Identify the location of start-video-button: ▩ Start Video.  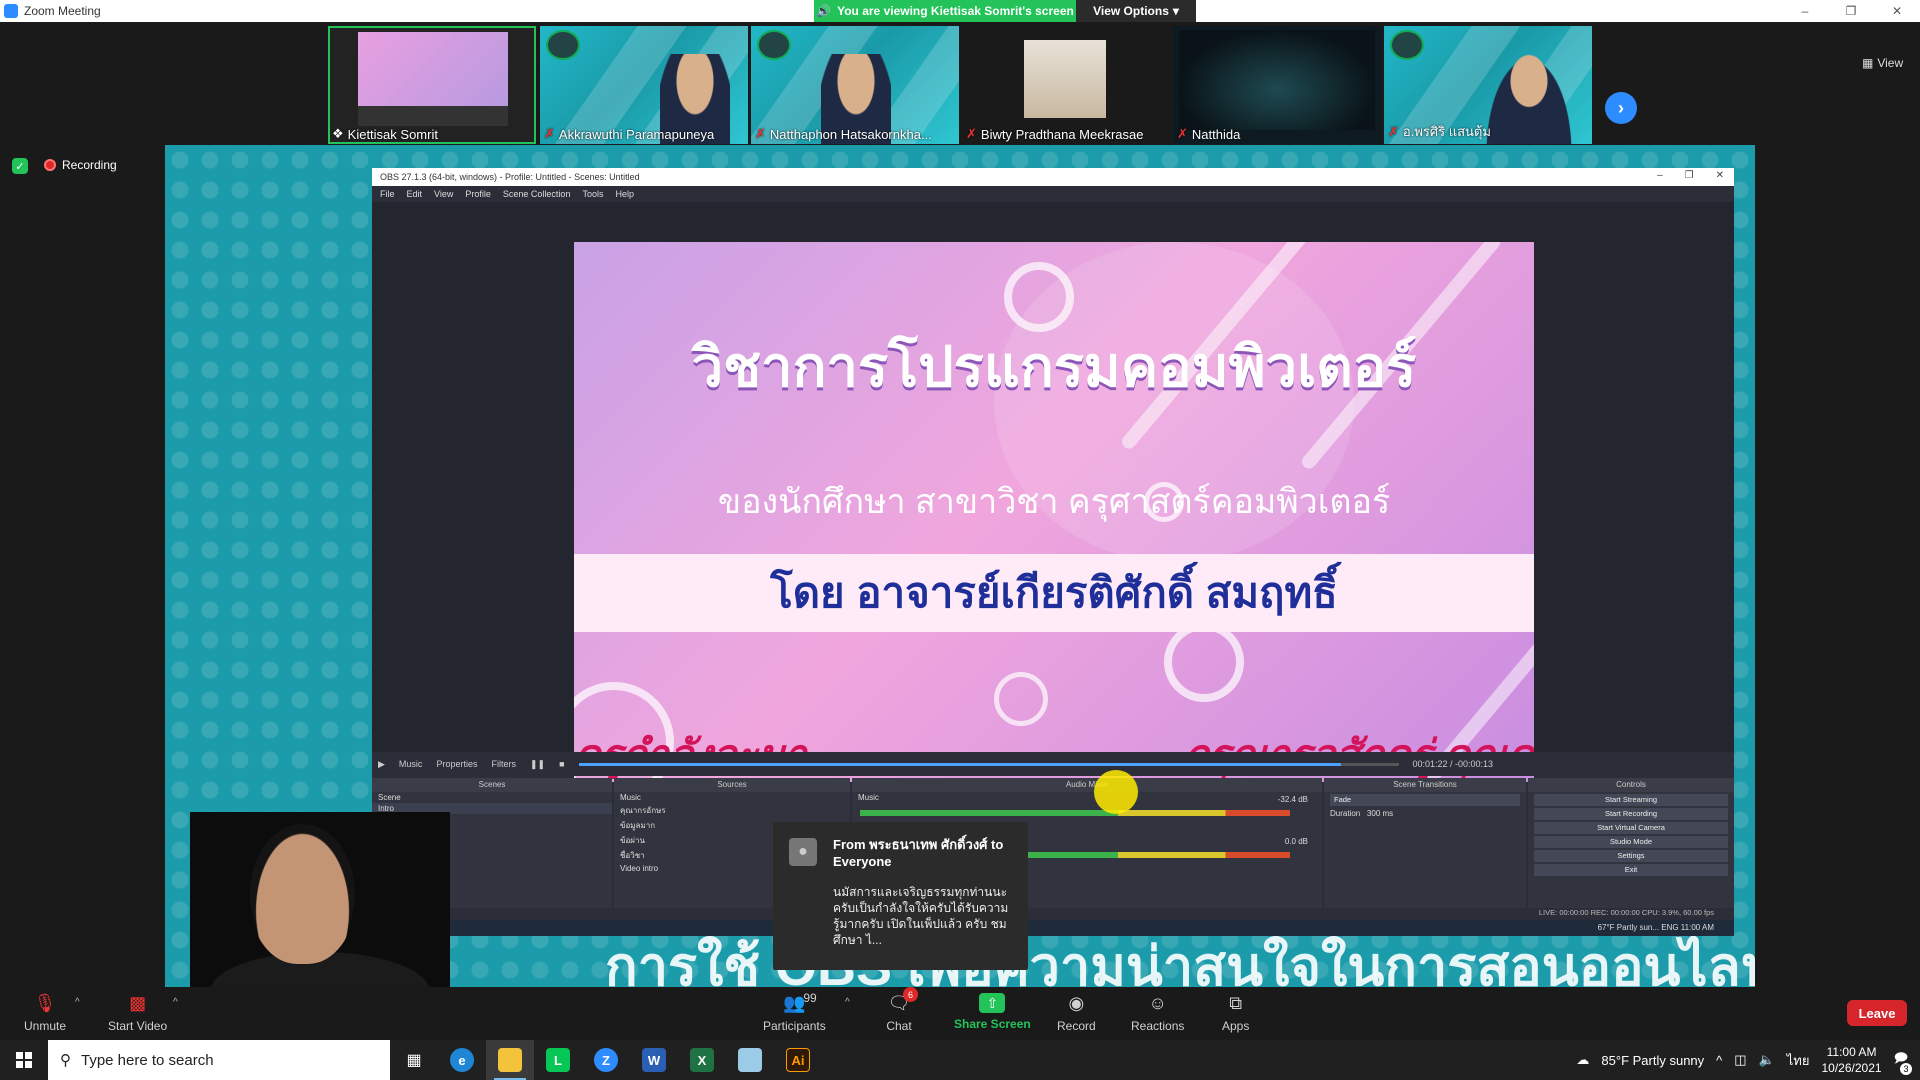
(137, 1012).